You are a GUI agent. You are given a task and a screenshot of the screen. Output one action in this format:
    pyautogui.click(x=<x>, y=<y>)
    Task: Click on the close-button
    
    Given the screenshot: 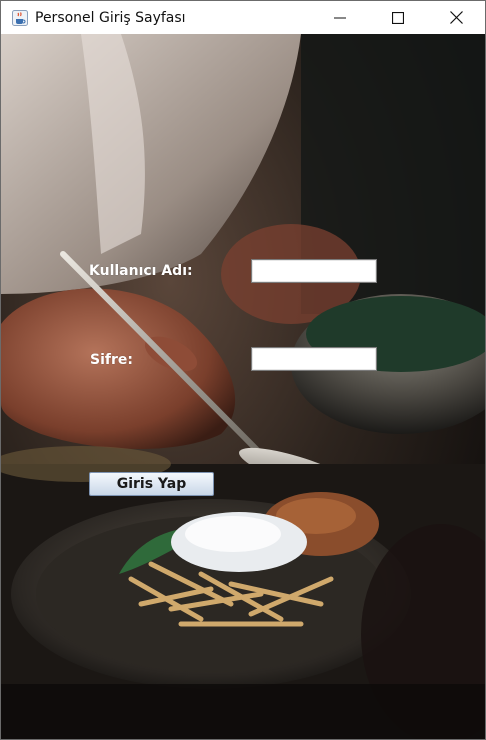 What is the action you would take?
    pyautogui.click(x=456, y=17)
    